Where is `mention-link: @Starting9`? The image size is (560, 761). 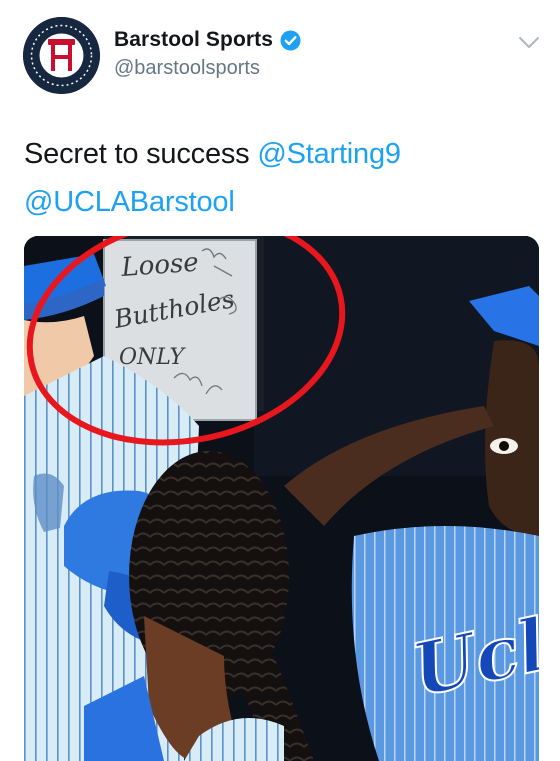 mention-link: @Starting9 is located at coordinates (329, 154).